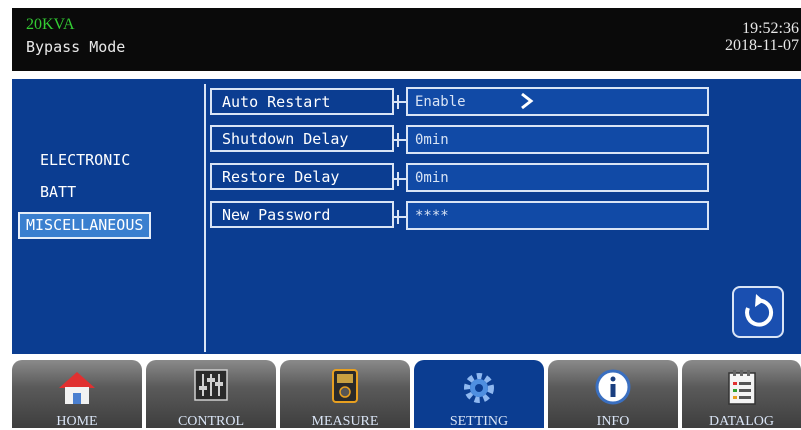 This screenshot has width=801, height=430. I want to click on tab-info: INFO, so click(613, 394).